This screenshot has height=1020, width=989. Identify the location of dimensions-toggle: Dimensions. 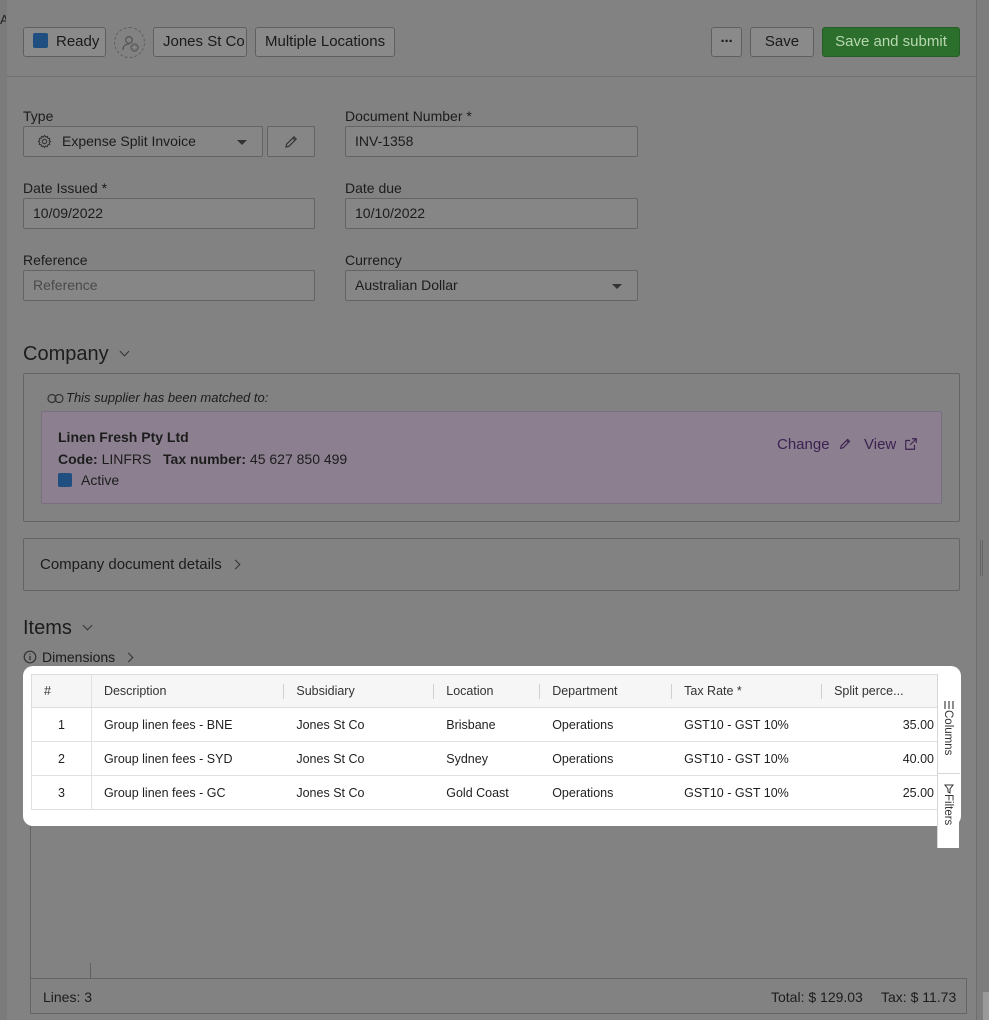
(78, 657).